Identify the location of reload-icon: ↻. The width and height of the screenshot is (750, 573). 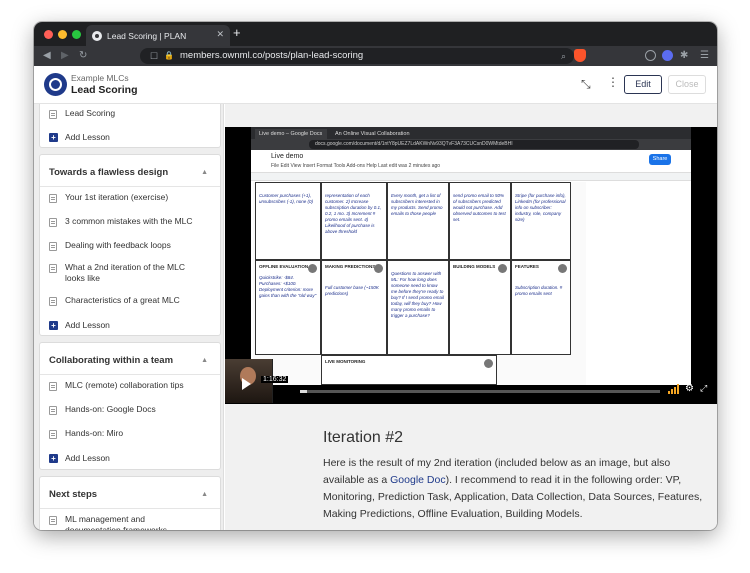
(83, 56).